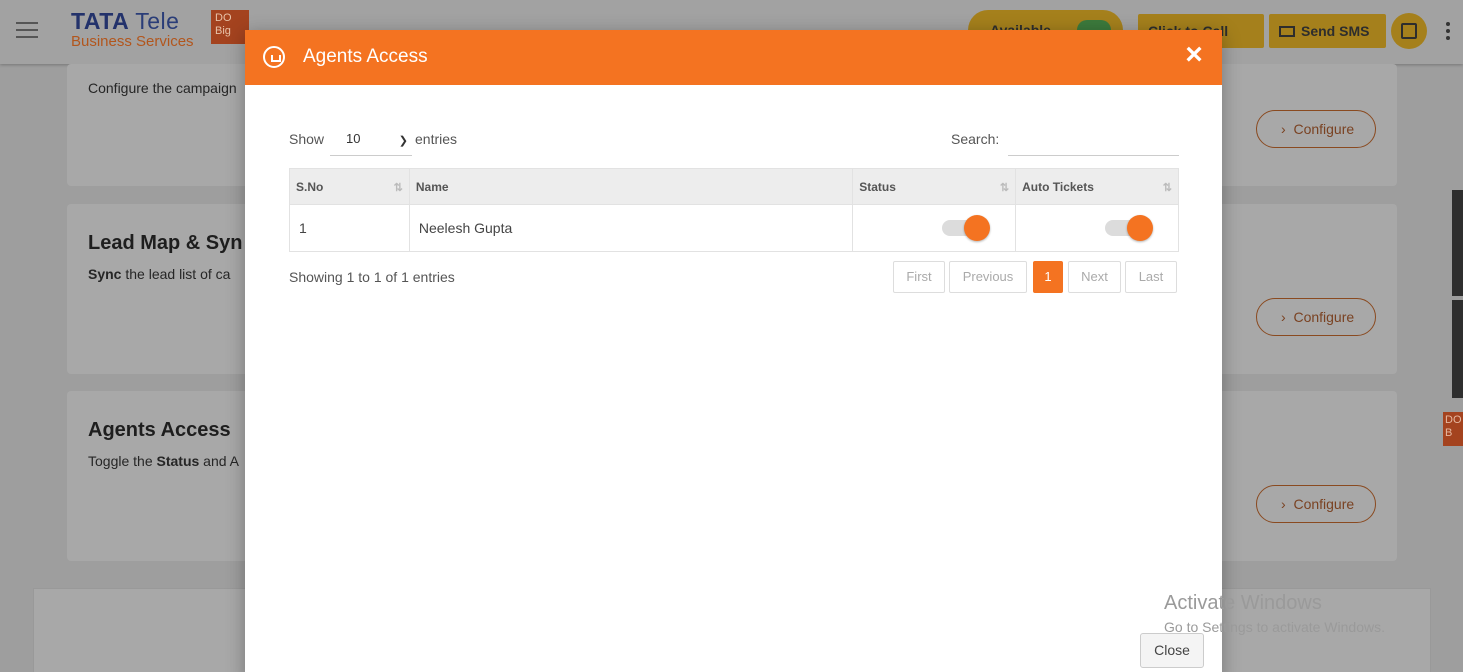 The image size is (1463, 672). I want to click on entries-select: 10 ❯, so click(371, 141).